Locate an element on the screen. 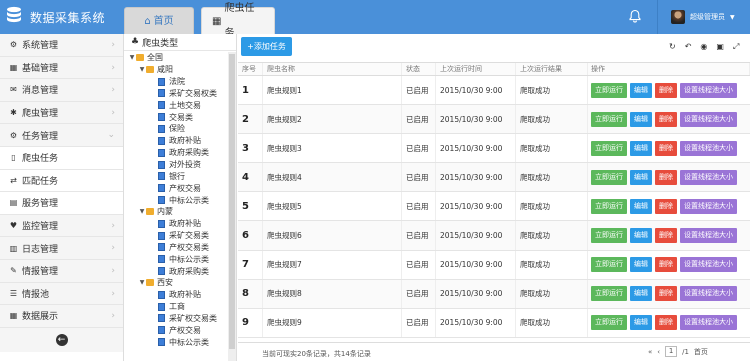 Image resolution: width=750 pixels, height=361 pixels. cell-no: 2 is located at coordinates (250, 119).